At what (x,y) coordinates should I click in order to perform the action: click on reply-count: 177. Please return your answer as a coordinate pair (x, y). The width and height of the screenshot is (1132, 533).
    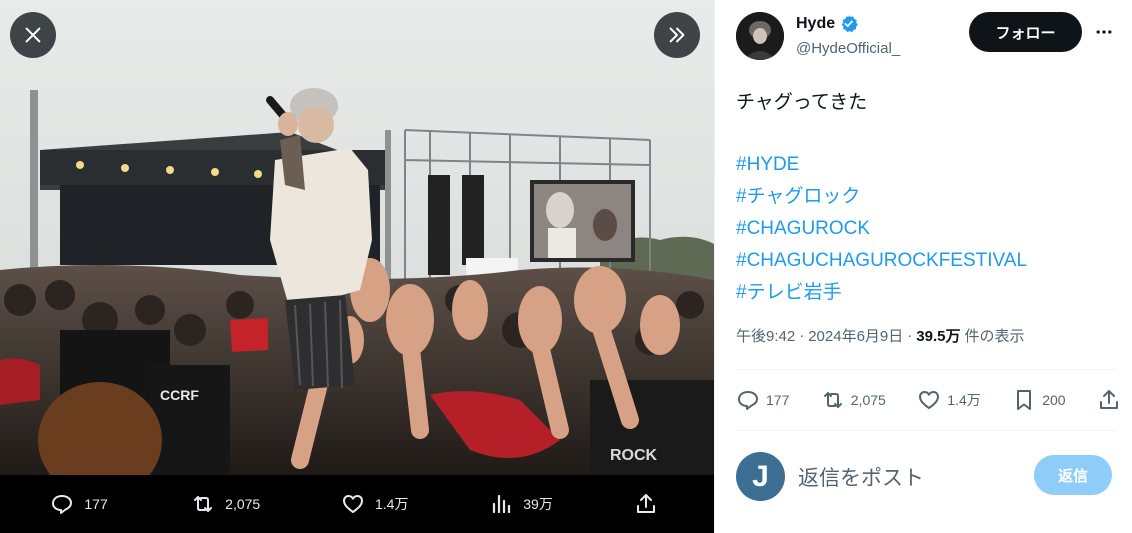
    Looking at the image, I should click on (778, 400).